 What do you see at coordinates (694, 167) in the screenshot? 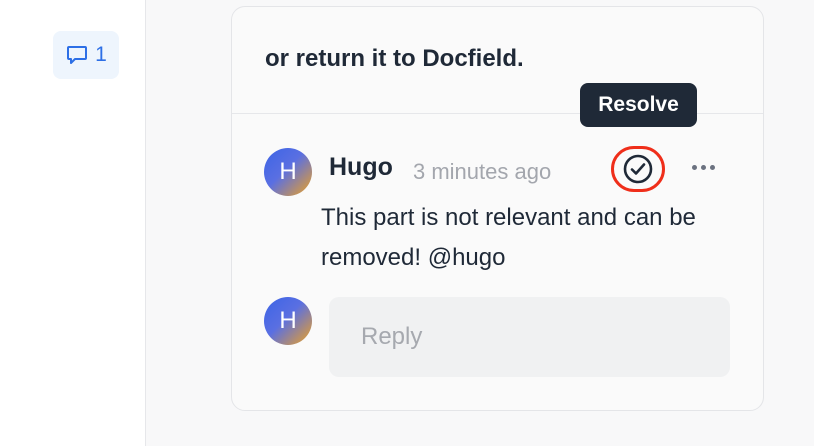
I see `ellipsis-icon` at bounding box center [694, 167].